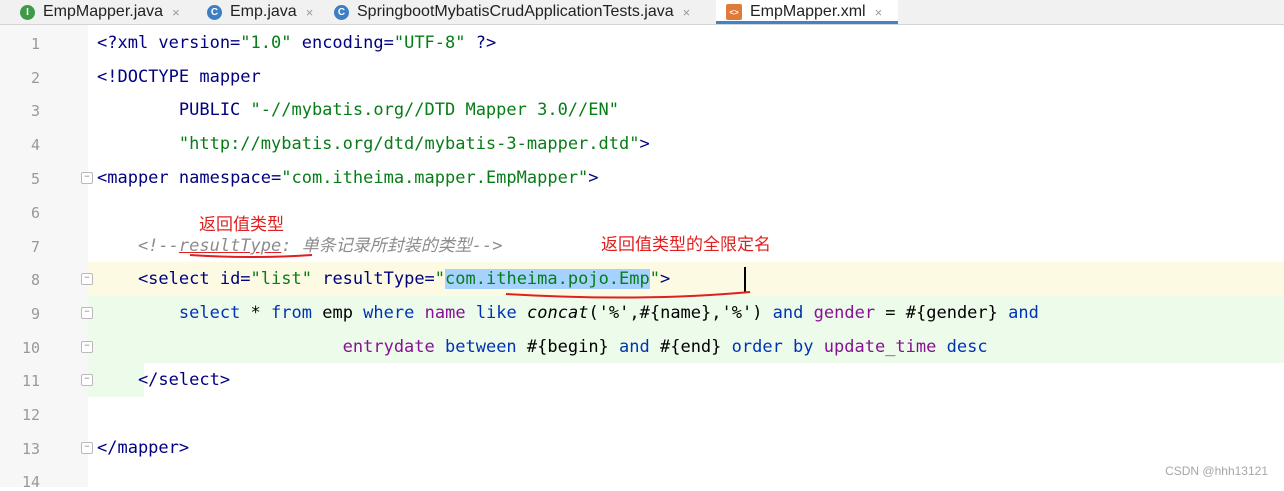 The height and width of the screenshot is (491, 1284). What do you see at coordinates (628, 295) in the screenshot?
I see `underline-emp-class` at bounding box center [628, 295].